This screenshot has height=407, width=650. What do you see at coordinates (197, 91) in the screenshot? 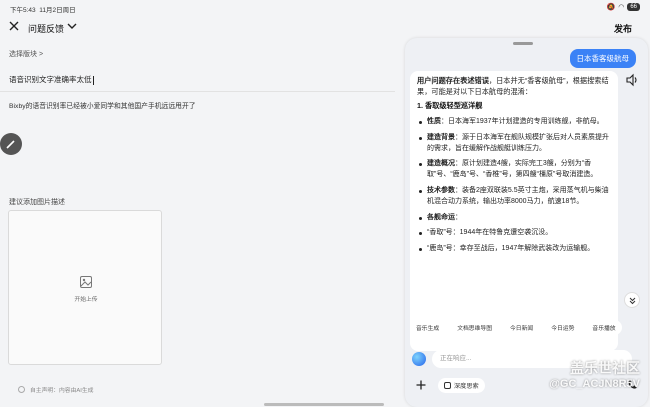
I see `divider` at bounding box center [197, 91].